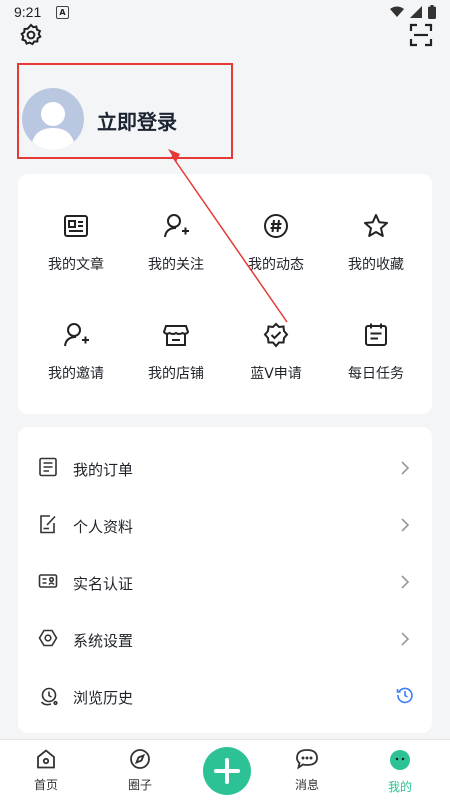 This screenshot has width=450, height=801. Describe the element at coordinates (46, 770) in the screenshot. I see `nav-home: 首页` at that location.